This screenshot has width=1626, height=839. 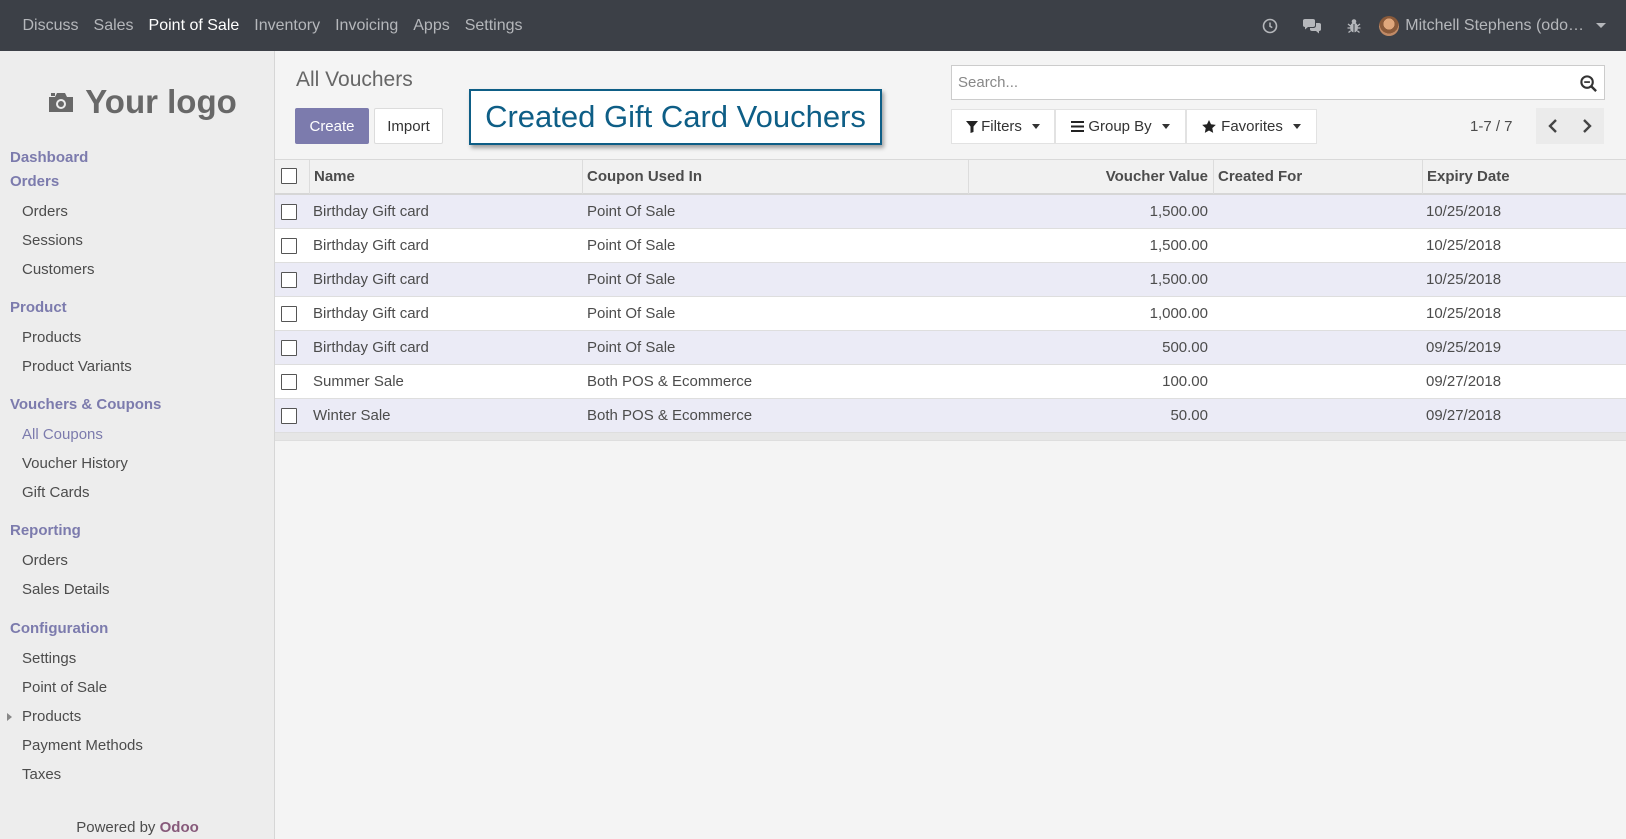 I want to click on column-header-coupon-used-in: Coupon Used In, so click(x=775, y=177).